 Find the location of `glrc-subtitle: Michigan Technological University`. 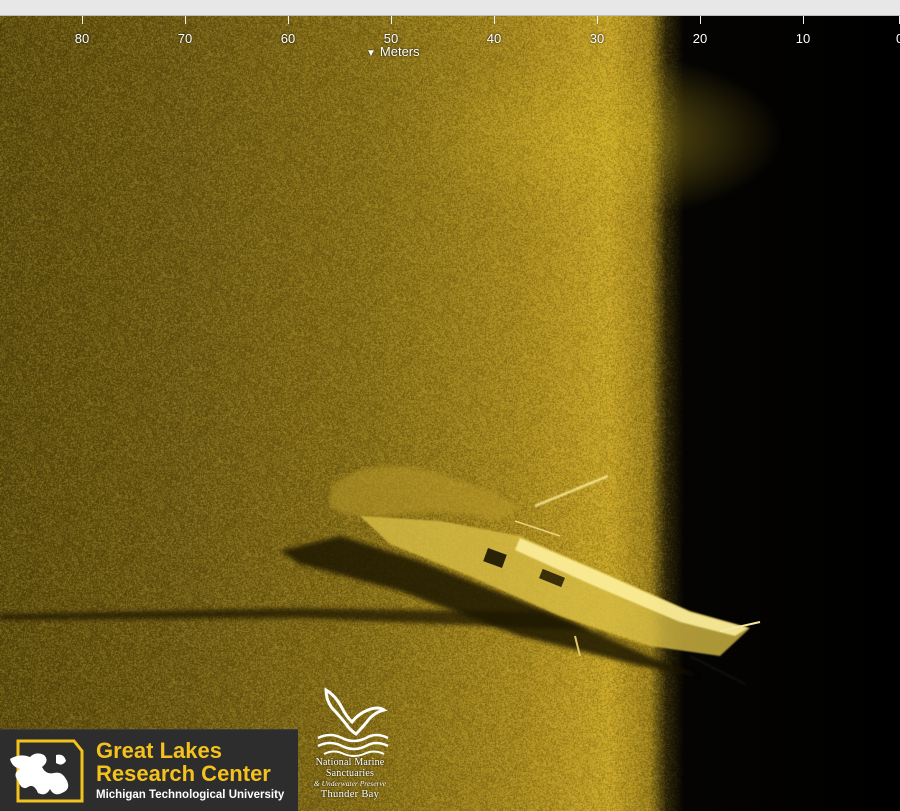

glrc-subtitle: Michigan Technological University is located at coordinates (190, 795).